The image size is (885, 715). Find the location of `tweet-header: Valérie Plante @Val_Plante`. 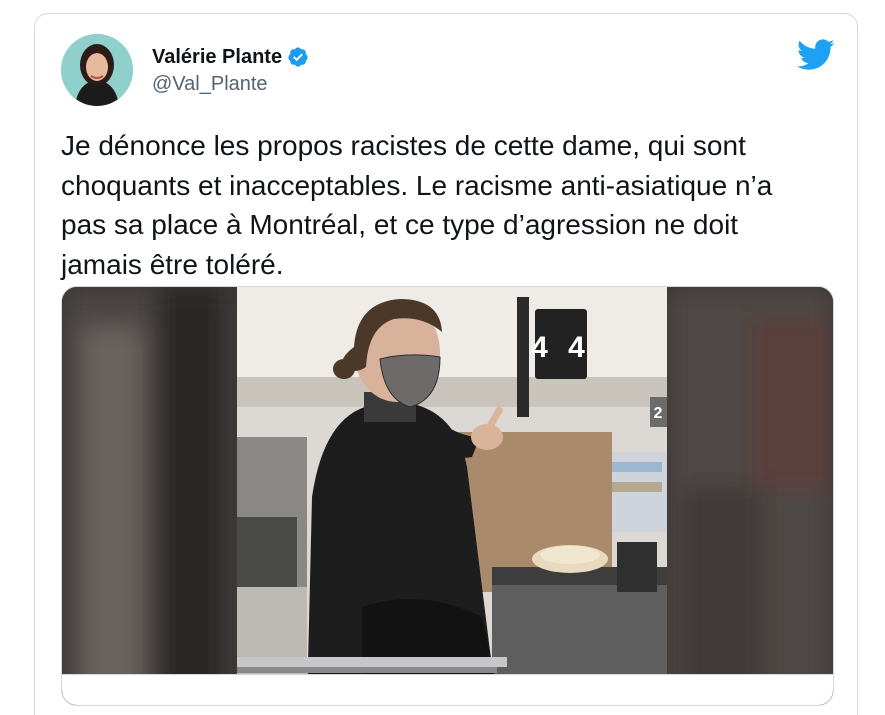

tweet-header: Valérie Plante @Val_Plante is located at coordinates (448, 72).